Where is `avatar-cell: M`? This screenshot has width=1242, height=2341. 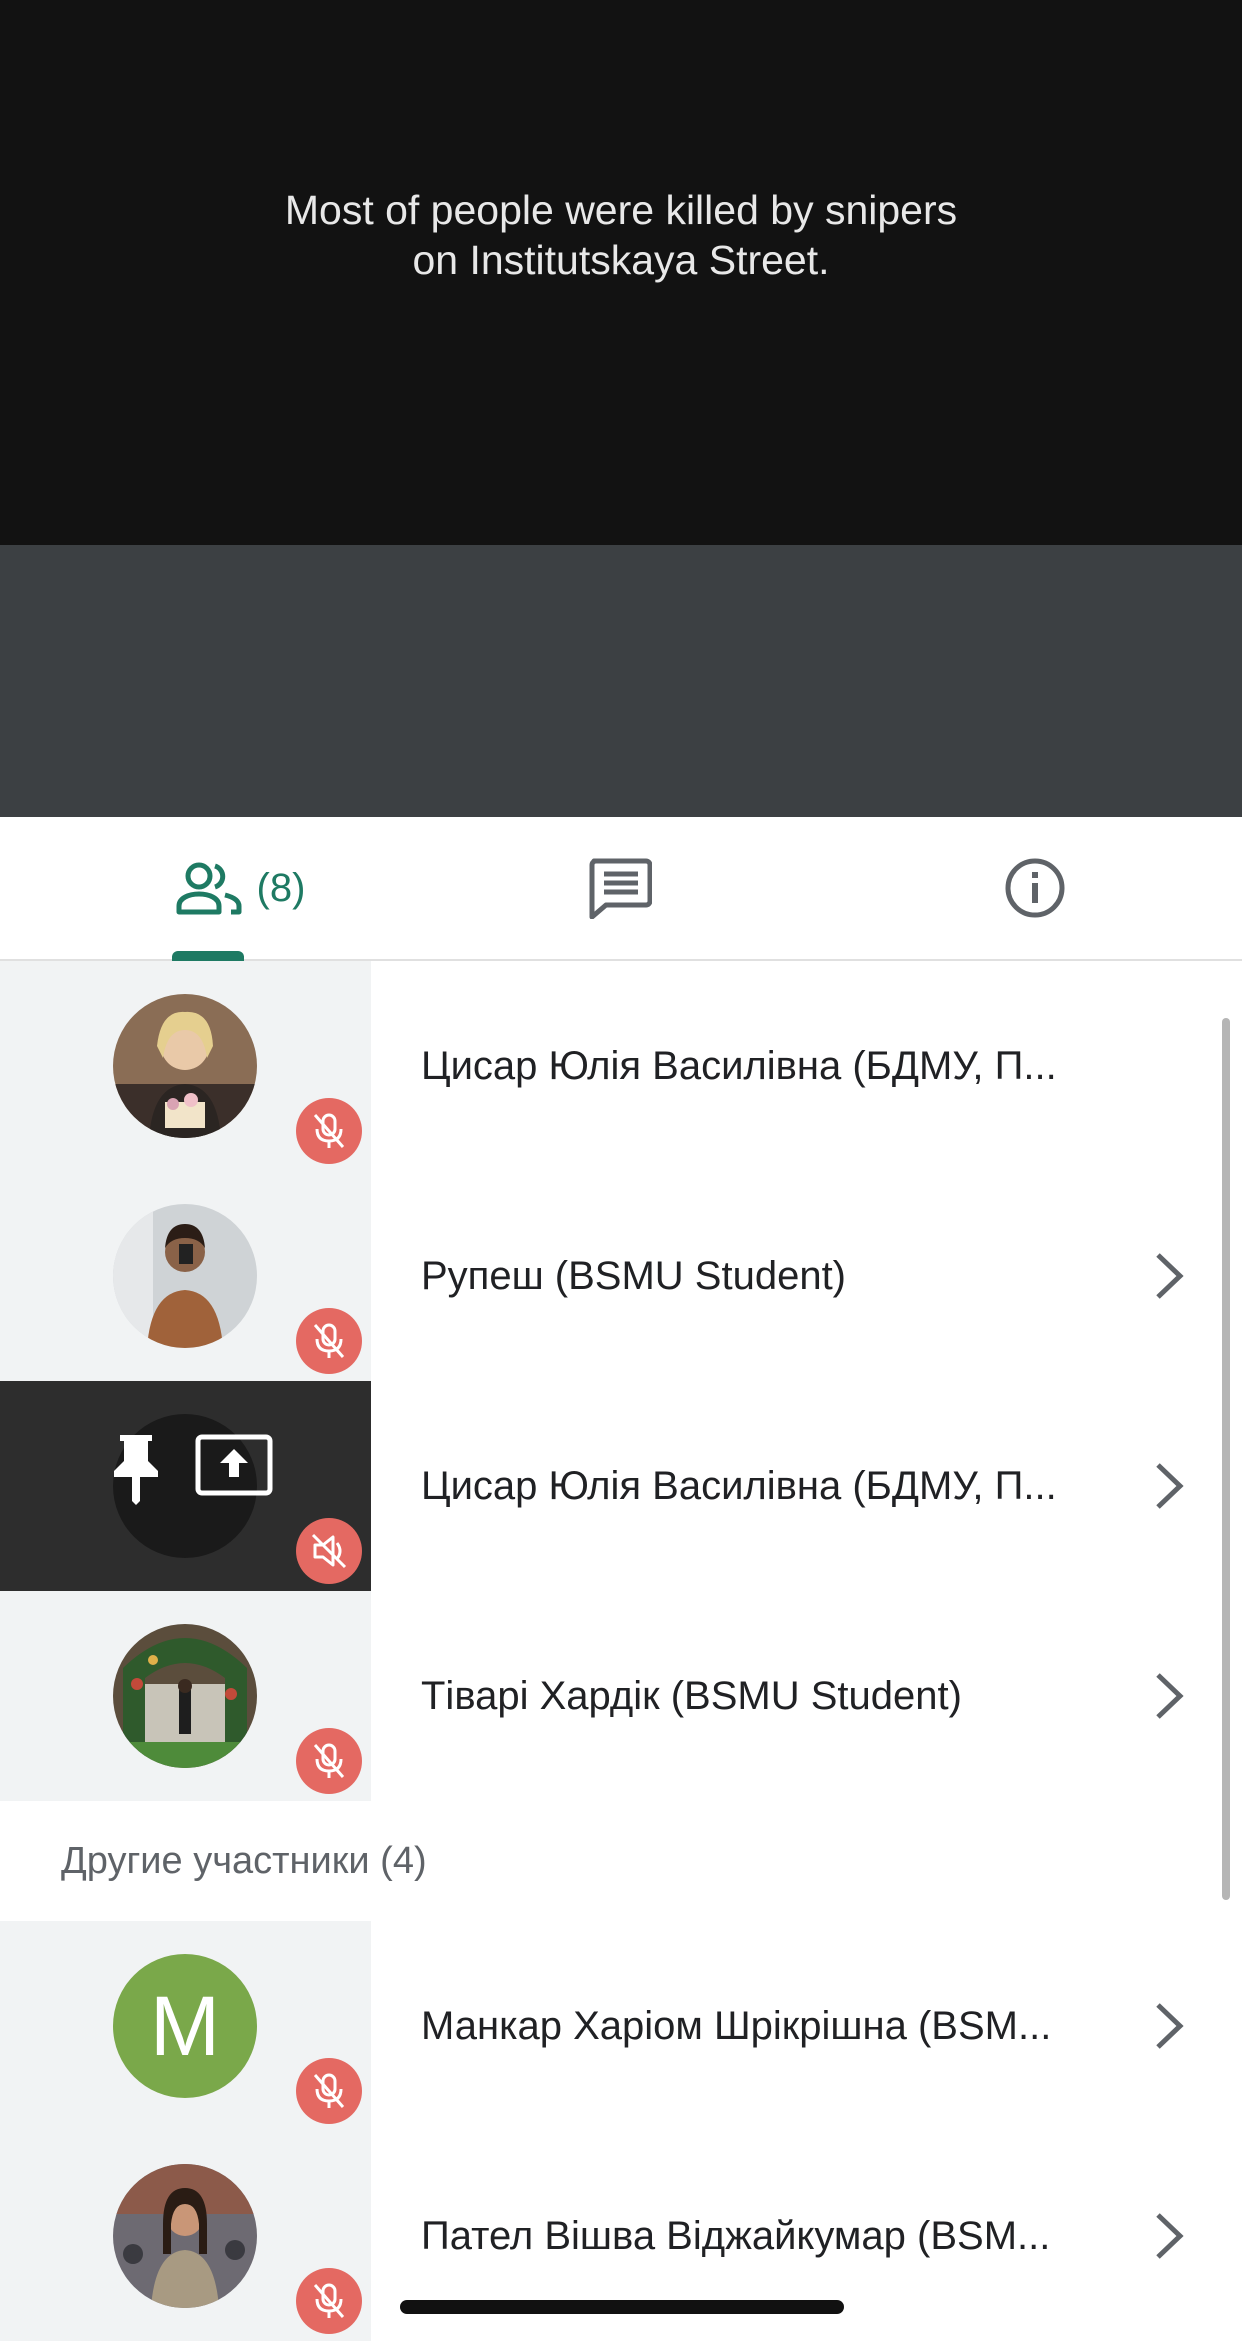 avatar-cell: M is located at coordinates (185, 2026).